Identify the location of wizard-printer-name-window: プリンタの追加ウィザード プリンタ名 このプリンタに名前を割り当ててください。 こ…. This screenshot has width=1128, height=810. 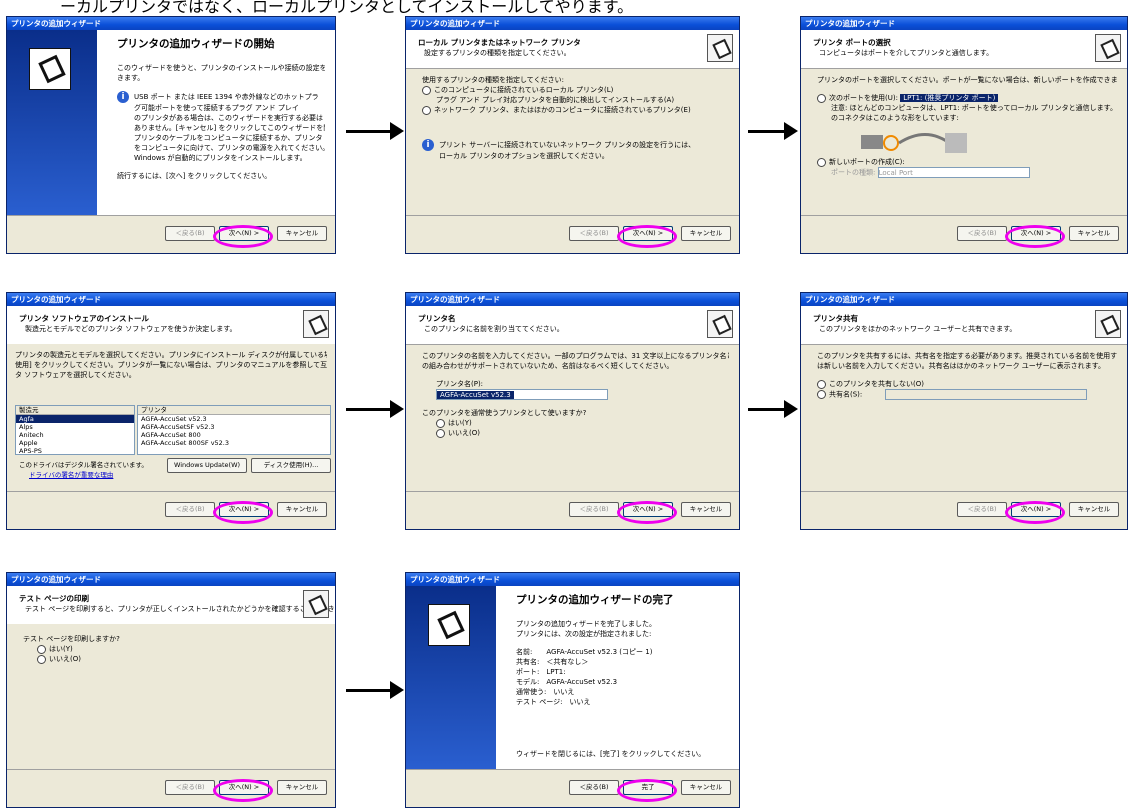
(572, 411).